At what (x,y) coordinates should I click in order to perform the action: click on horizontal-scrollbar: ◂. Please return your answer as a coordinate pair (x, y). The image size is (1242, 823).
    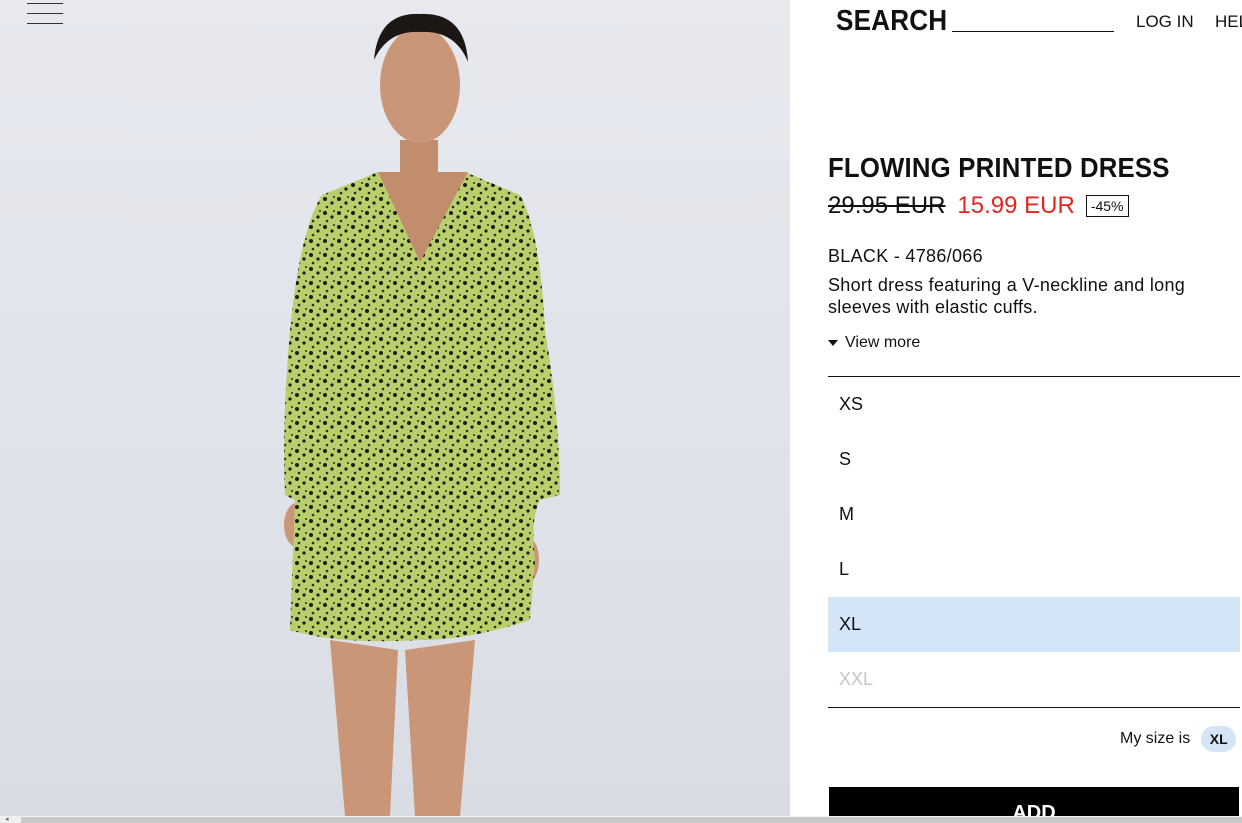
    Looking at the image, I should click on (621, 819).